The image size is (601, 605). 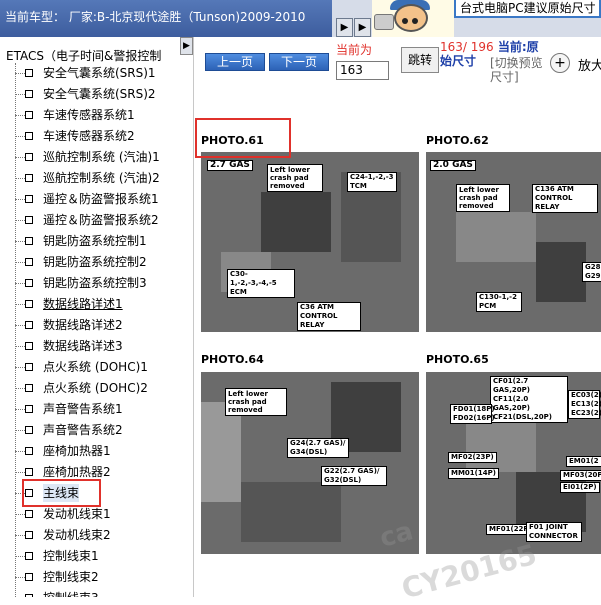 I want to click on tree-item: 钥匙防盗系统控制2, so click(x=95, y=262).